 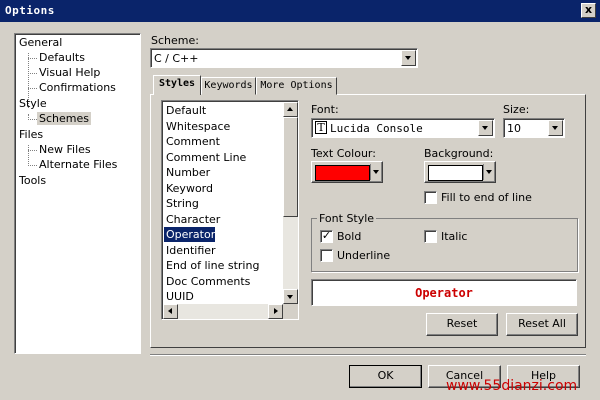 What do you see at coordinates (192, 219) in the screenshot?
I see `style-list-item: Character` at bounding box center [192, 219].